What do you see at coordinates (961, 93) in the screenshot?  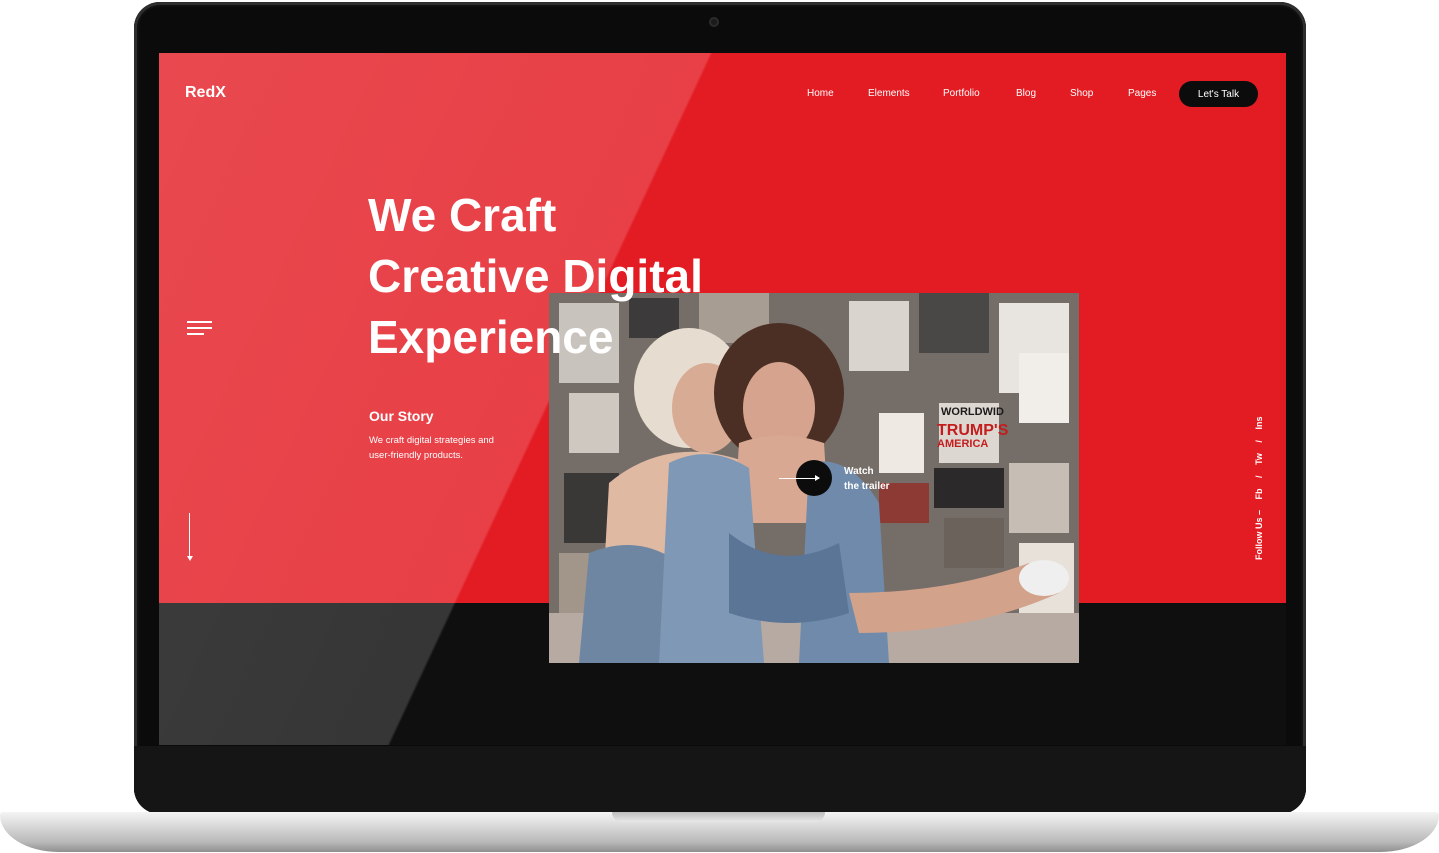 I see `nav-item-portfolio: Portfolio` at bounding box center [961, 93].